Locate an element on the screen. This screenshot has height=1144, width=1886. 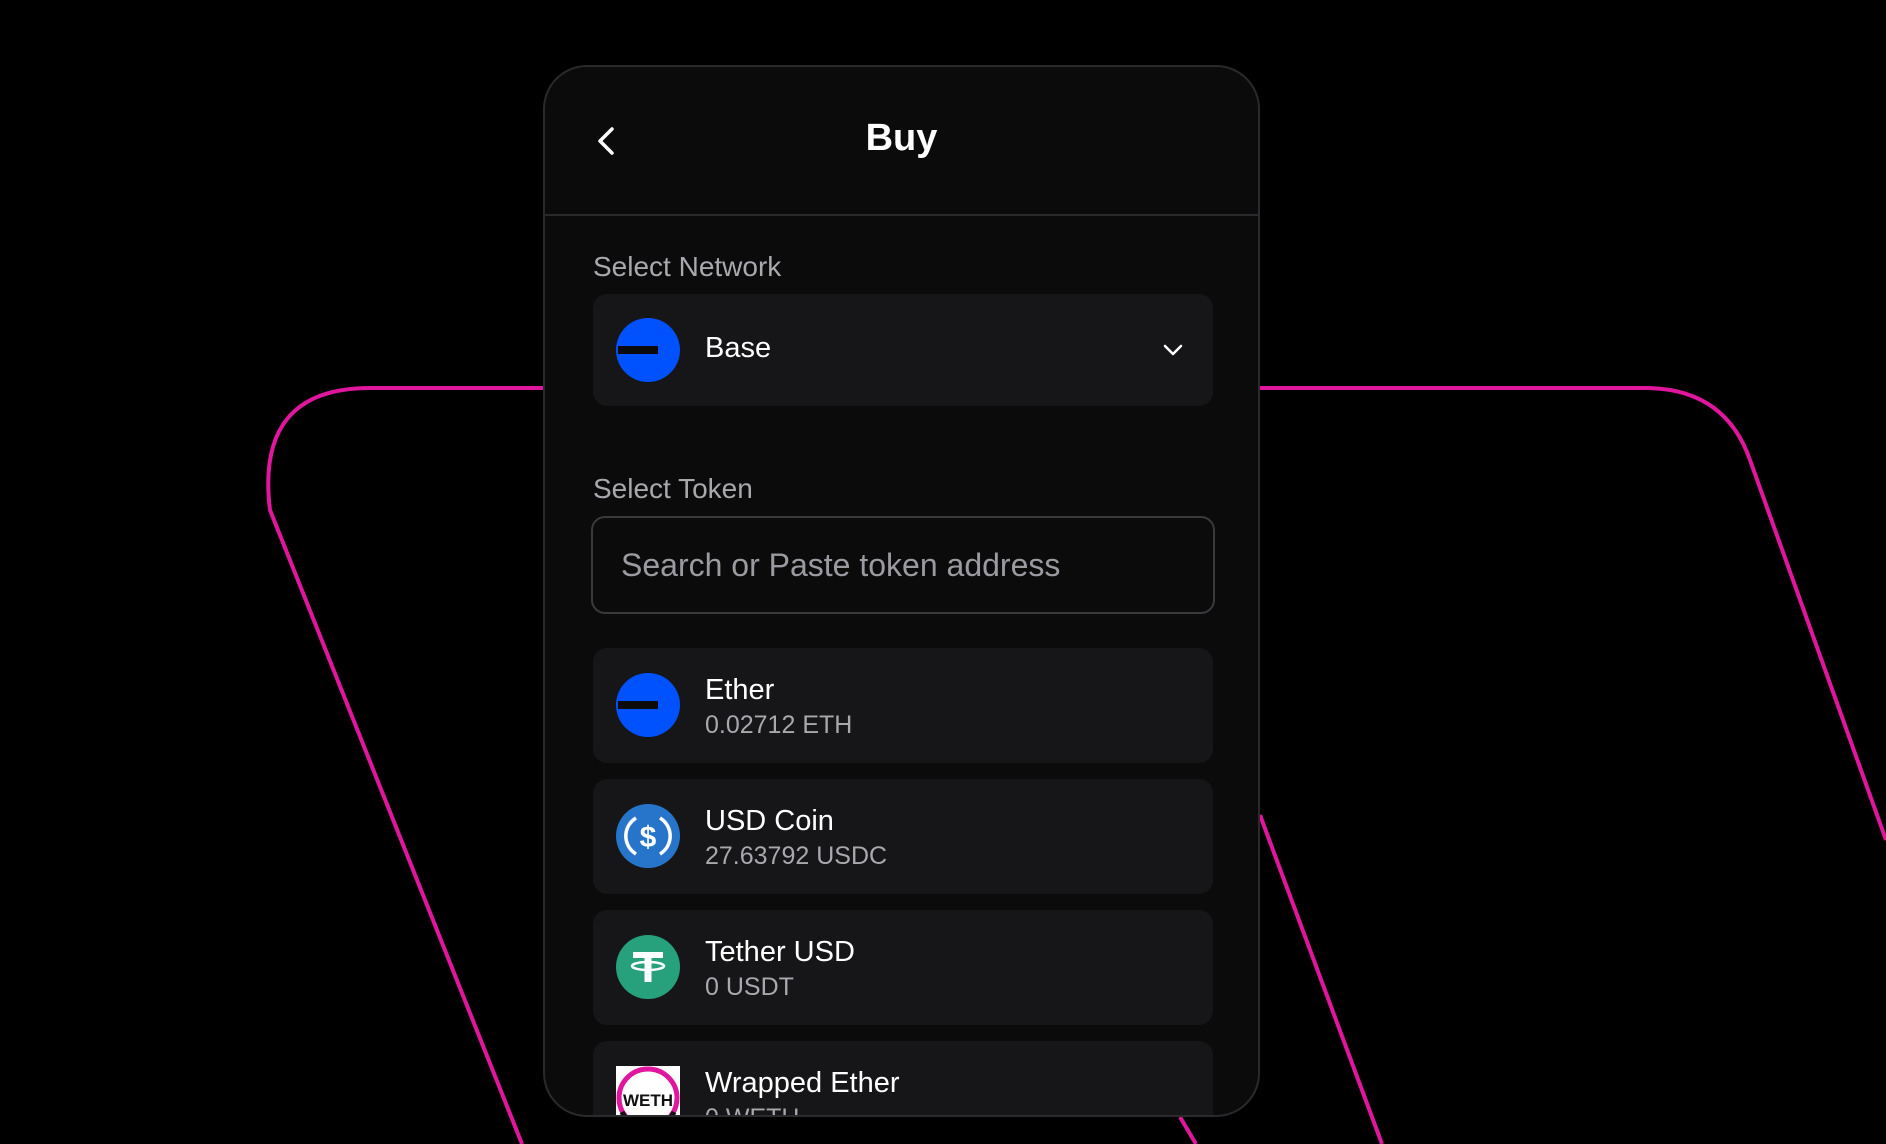
token-name: USD Coin is located at coordinates (769, 821).